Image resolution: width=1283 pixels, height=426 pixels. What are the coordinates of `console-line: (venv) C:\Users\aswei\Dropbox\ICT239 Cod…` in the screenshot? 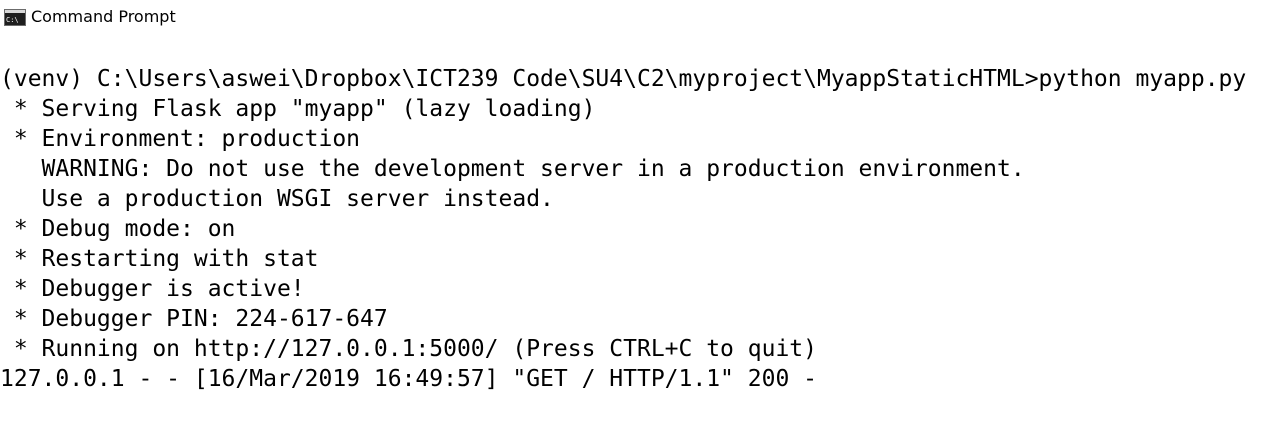 It's located at (623, 79).